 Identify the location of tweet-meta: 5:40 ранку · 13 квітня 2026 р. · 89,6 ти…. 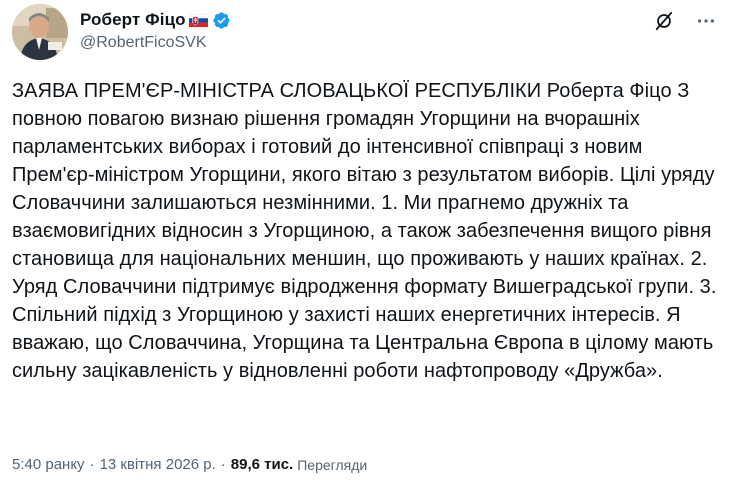
(189, 464).